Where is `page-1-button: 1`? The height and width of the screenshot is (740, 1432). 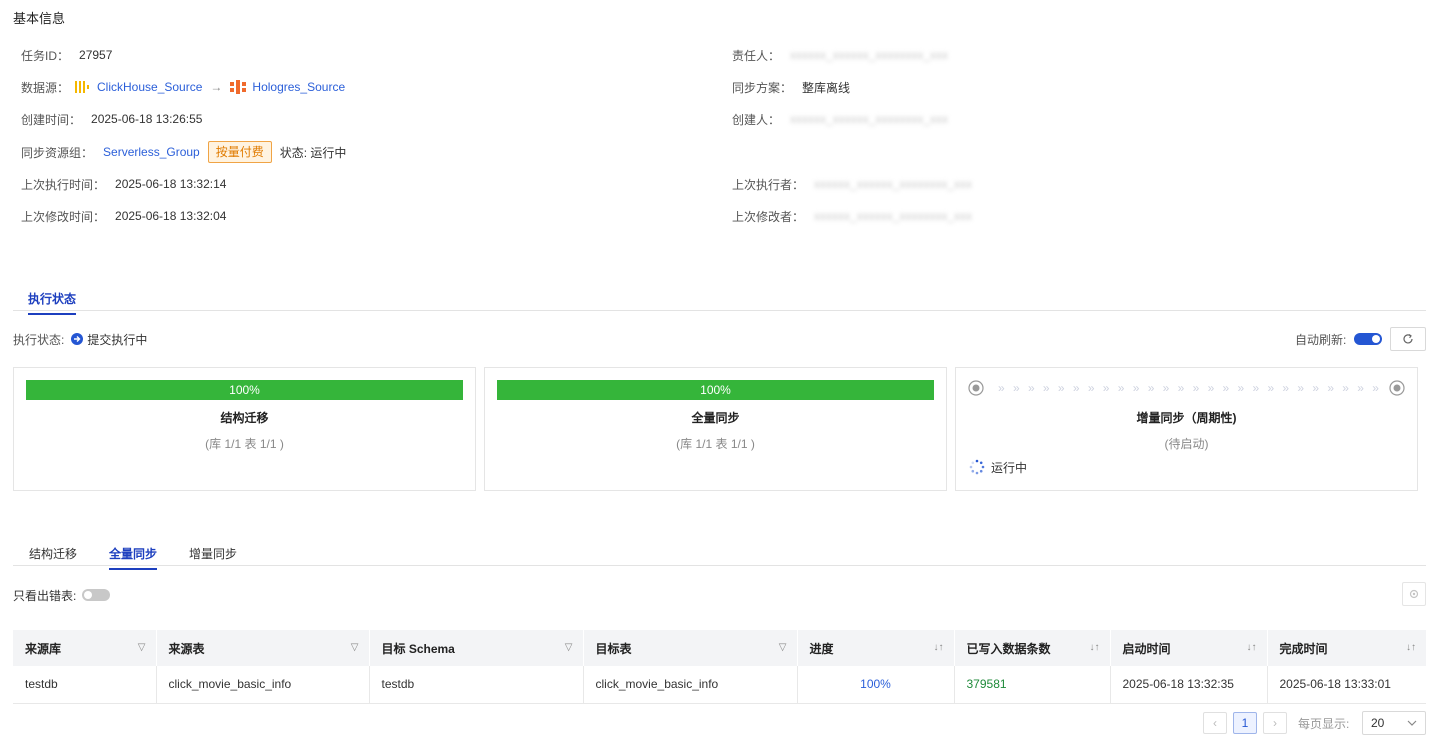 page-1-button: 1 is located at coordinates (1245, 723).